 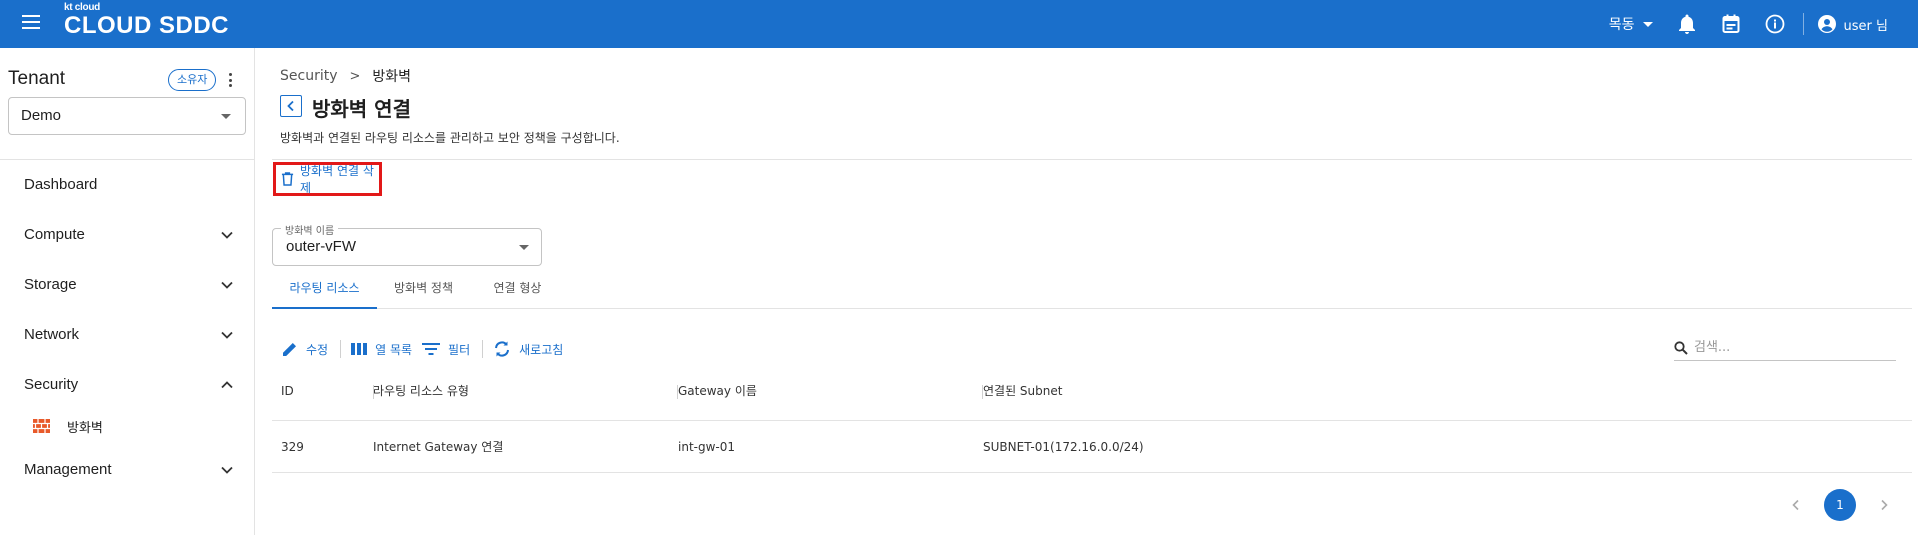 I want to click on sidebar-item-label: 방화벽, so click(x=85, y=428).